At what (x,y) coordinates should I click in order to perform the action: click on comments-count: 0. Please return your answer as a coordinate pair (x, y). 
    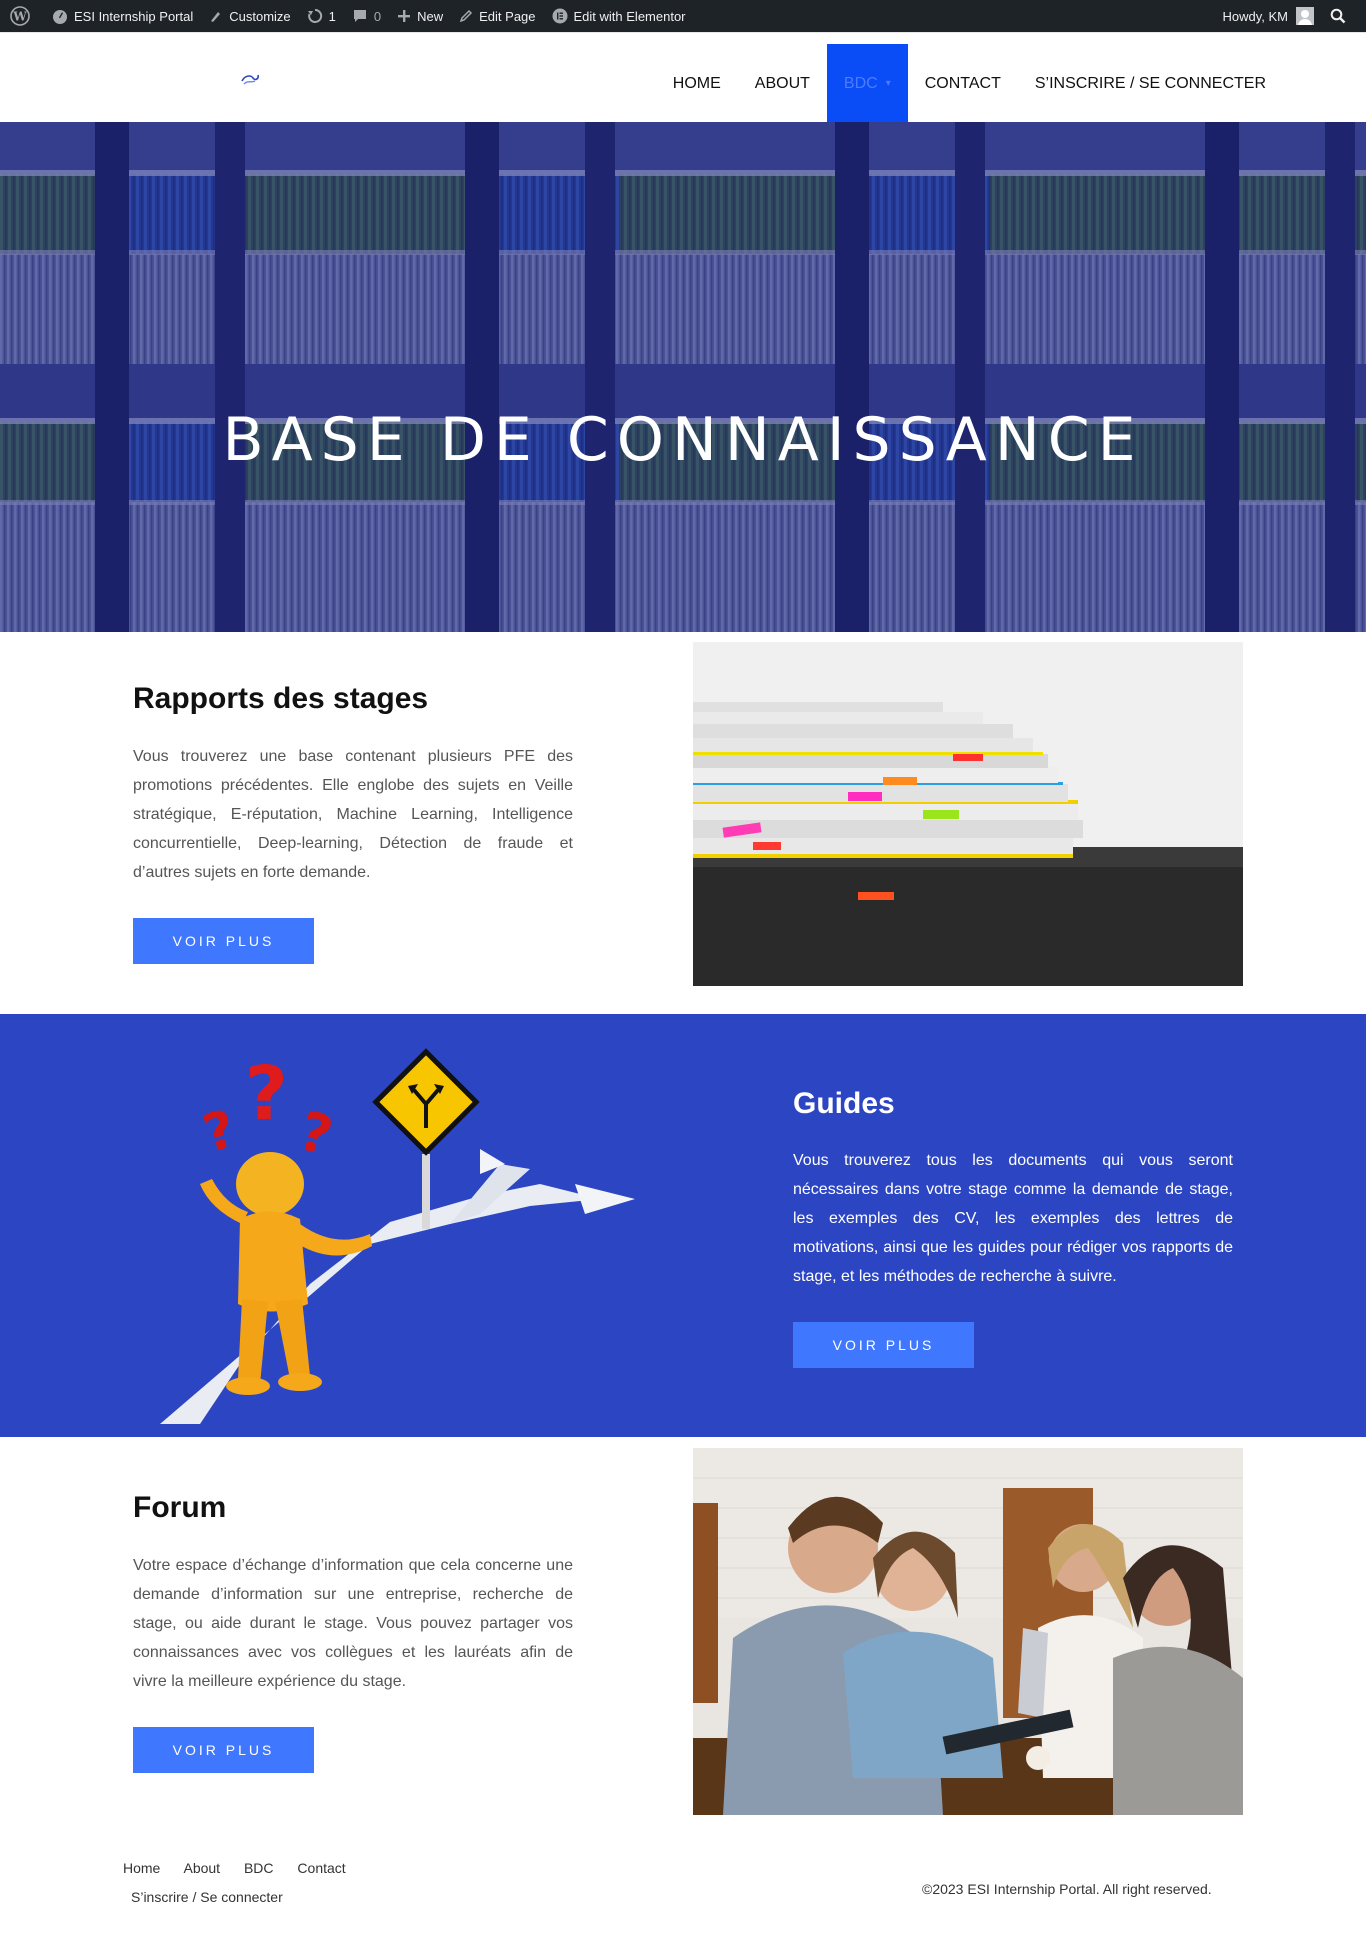
    Looking at the image, I should click on (377, 16).